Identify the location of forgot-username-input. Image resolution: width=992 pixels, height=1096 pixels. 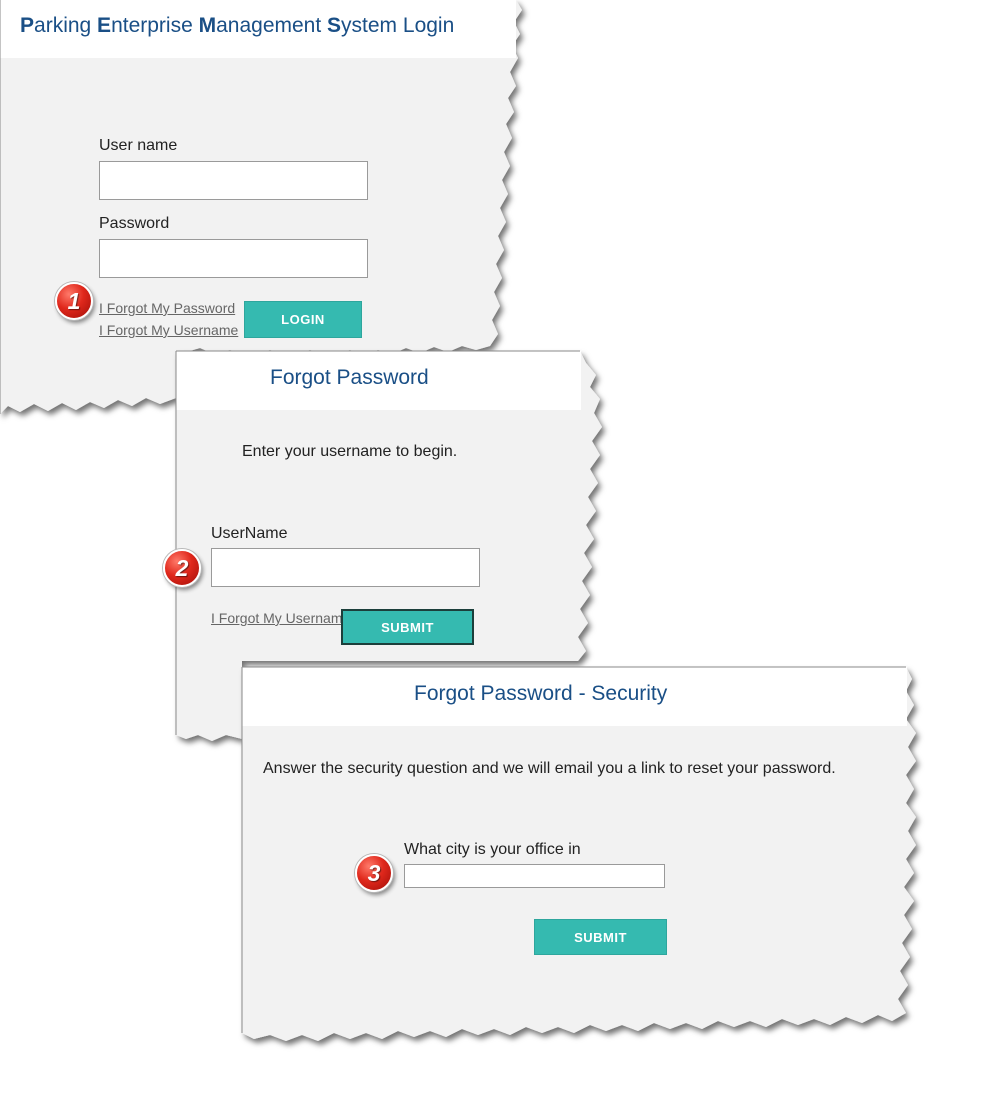
(345, 567).